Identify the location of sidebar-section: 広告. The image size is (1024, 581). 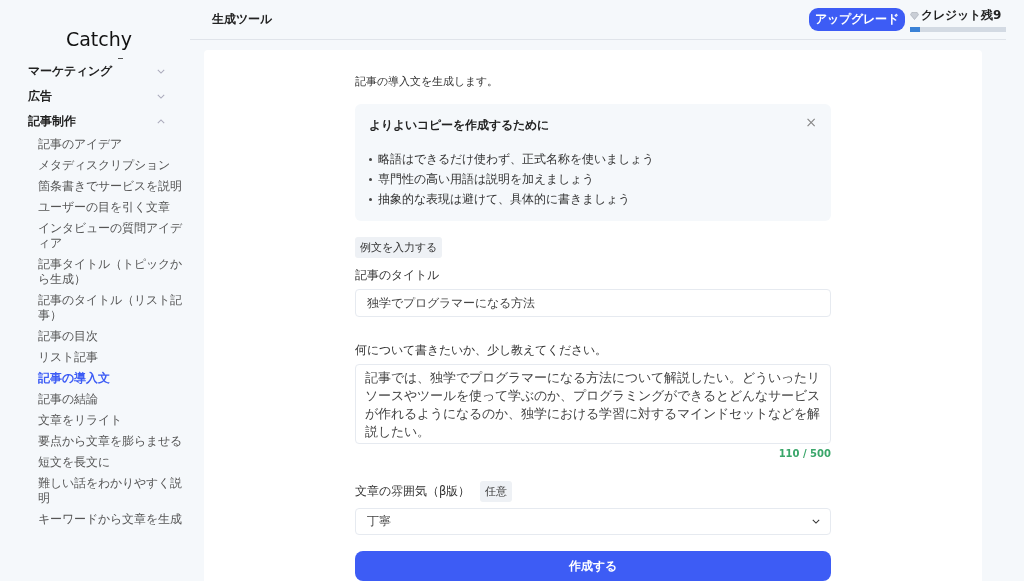
(96, 96).